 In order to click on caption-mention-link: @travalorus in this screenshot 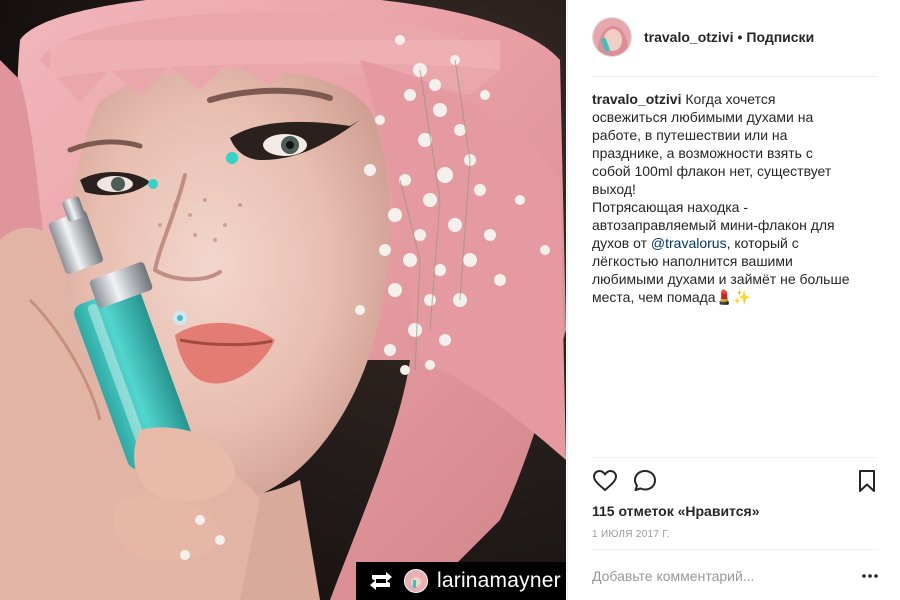, I will do `click(689, 243)`.